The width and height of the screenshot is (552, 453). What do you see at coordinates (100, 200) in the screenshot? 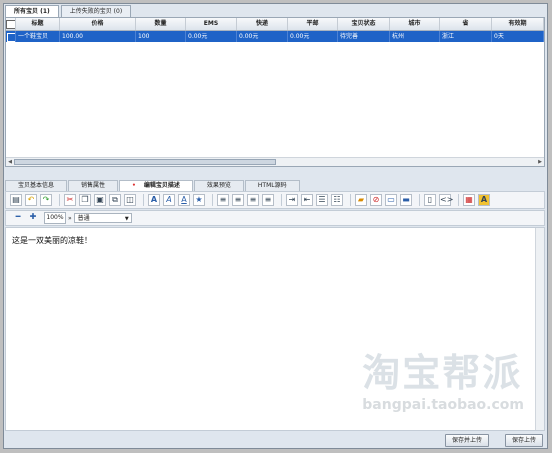
I see `paste-icon: ▣` at bounding box center [100, 200].